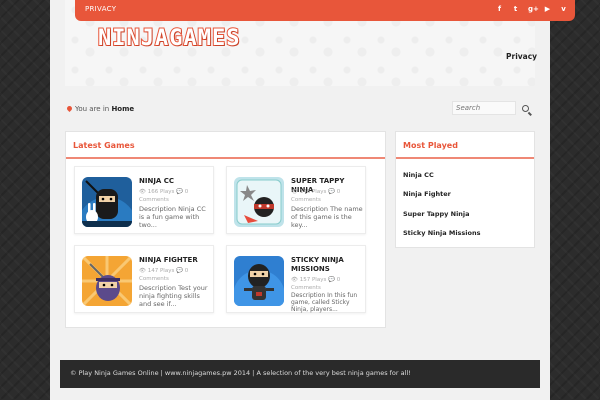  Describe the element at coordinates (316, 196) in the screenshot. I see `game-meta: 👁 146 Plays 💬 0 Comments` at that location.